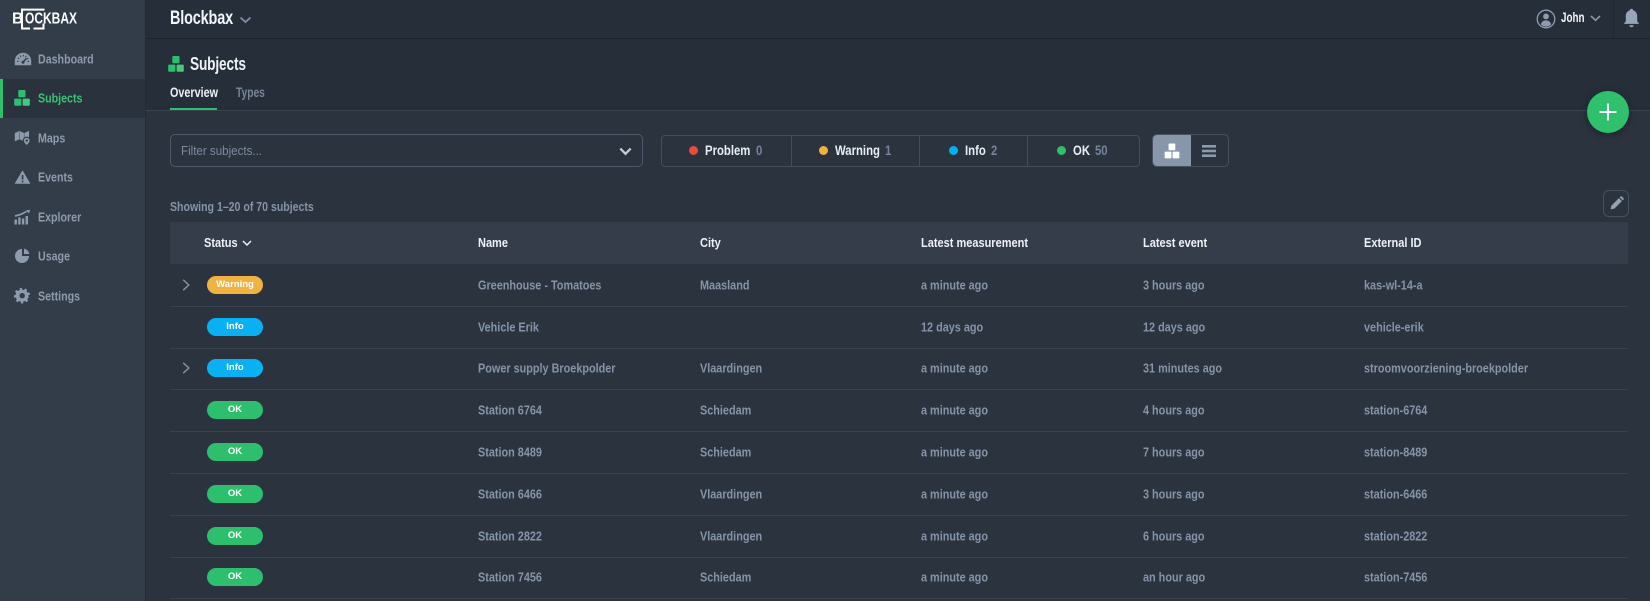  Describe the element at coordinates (51, 18) in the screenshot. I see `svg-text: OCKBAX` at that location.